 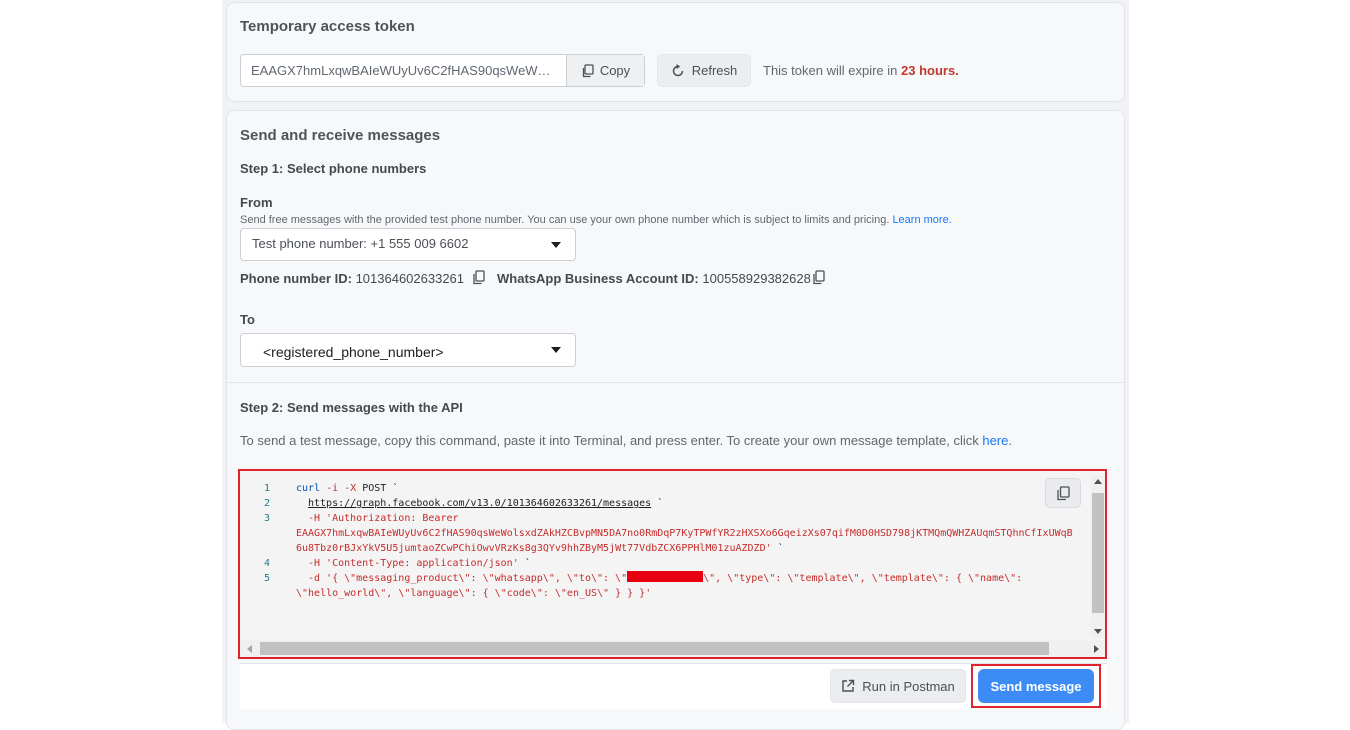 What do you see at coordinates (615, 70) in the screenshot?
I see `copy-label: Copy` at bounding box center [615, 70].